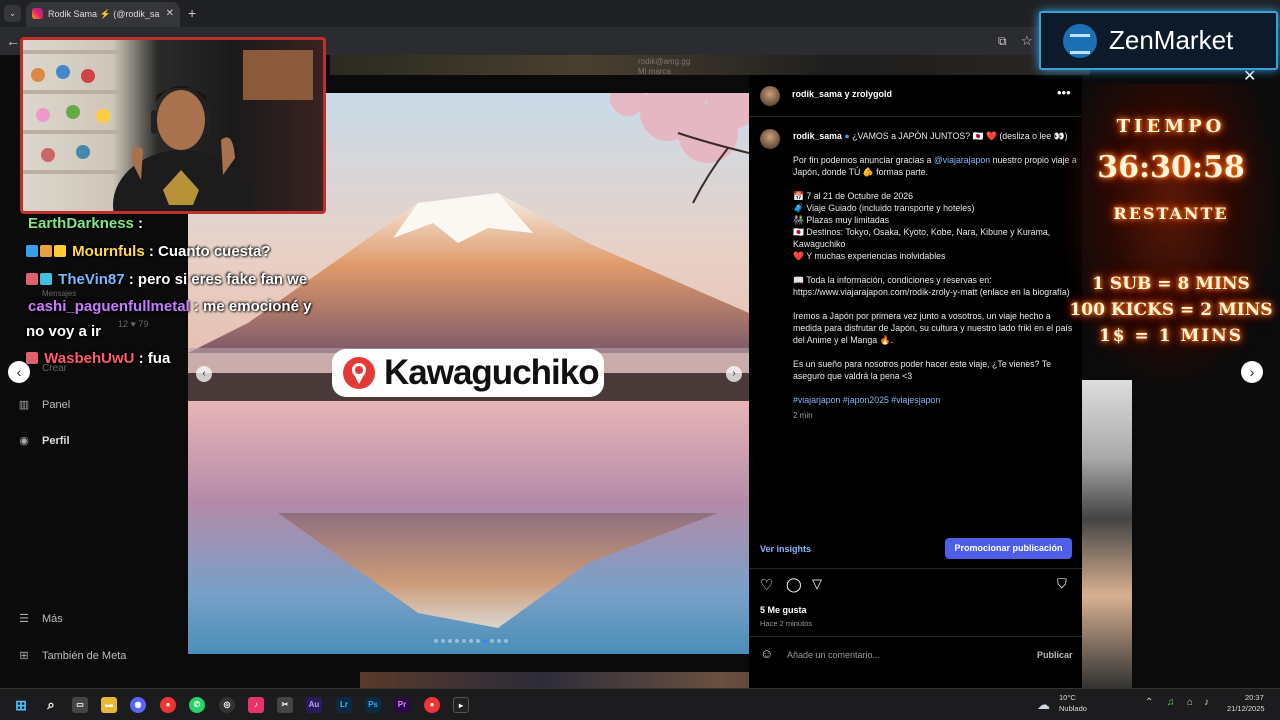  What do you see at coordinates (734, 374) in the screenshot?
I see `carousel-next-button: ›` at bounding box center [734, 374].